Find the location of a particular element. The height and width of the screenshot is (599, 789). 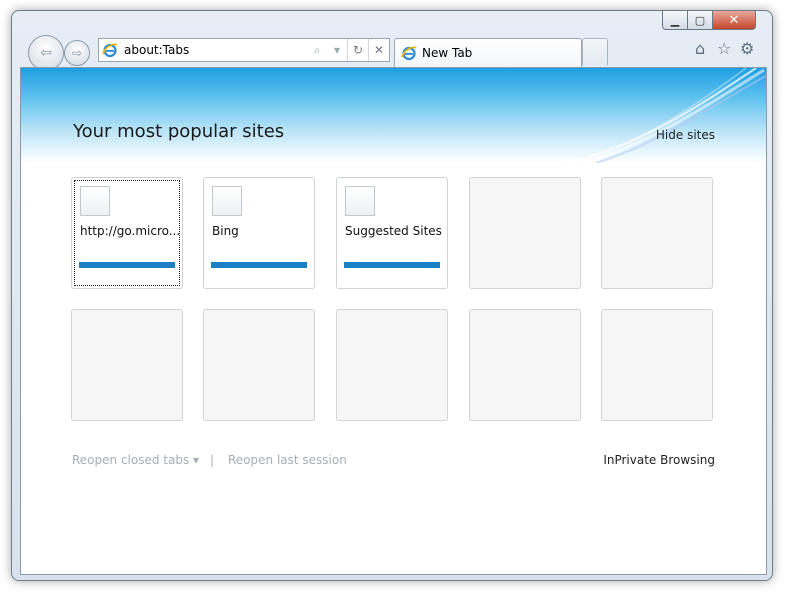

close-button: ✕ is located at coordinates (734, 20).